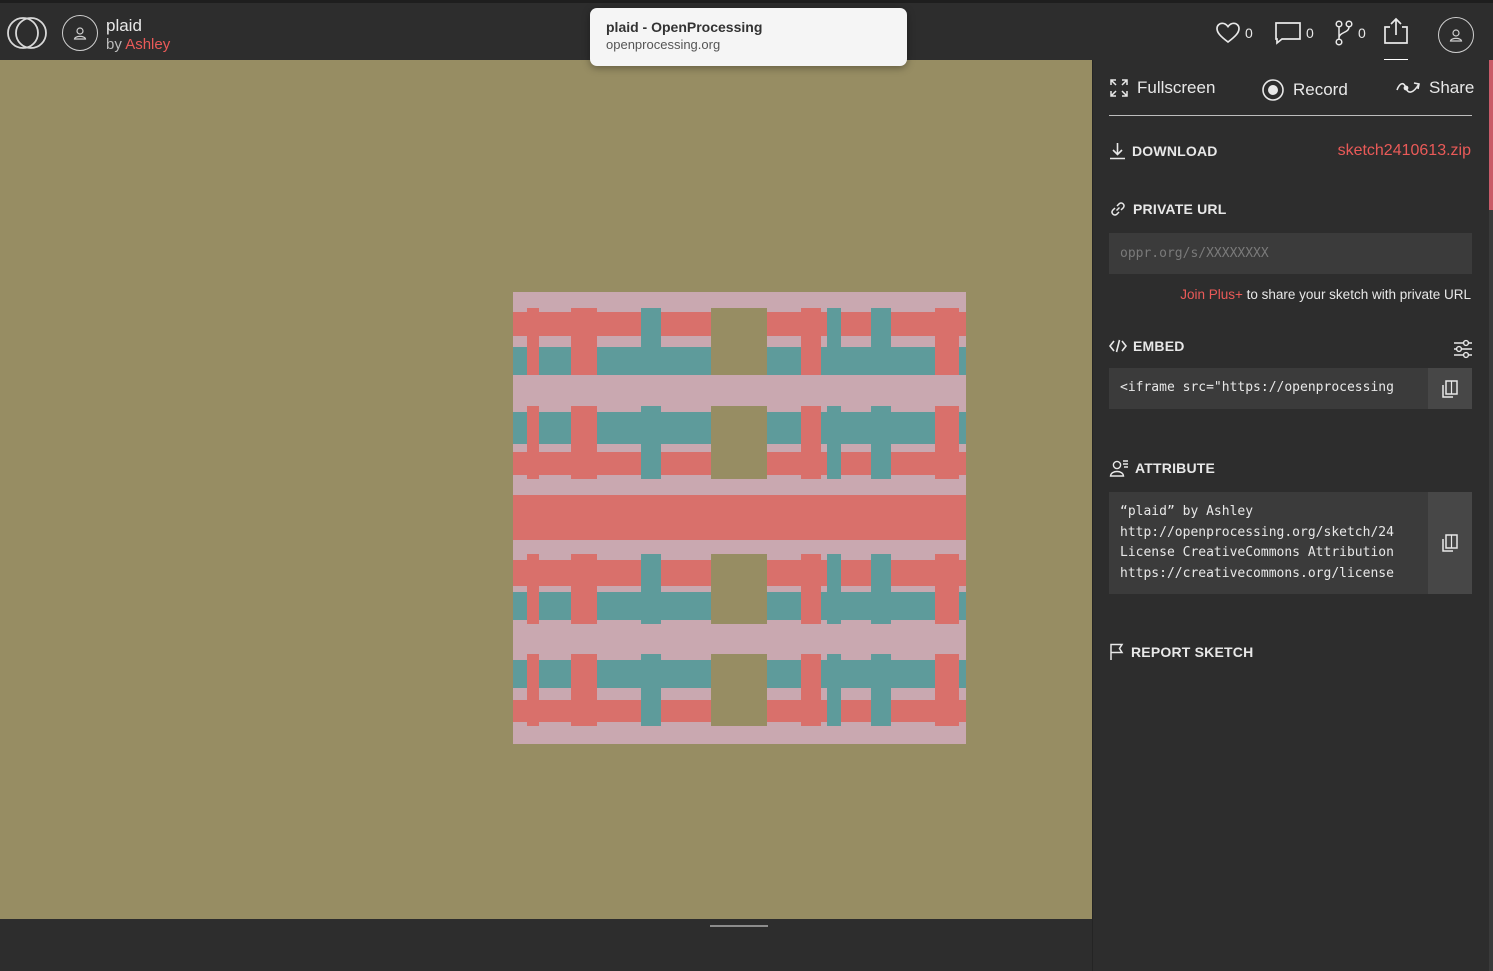 This screenshot has height=971, width=1493. What do you see at coordinates (1274, 387) in the screenshot?
I see `embed-code: <iframe src="https://openprocessing` at bounding box center [1274, 387].